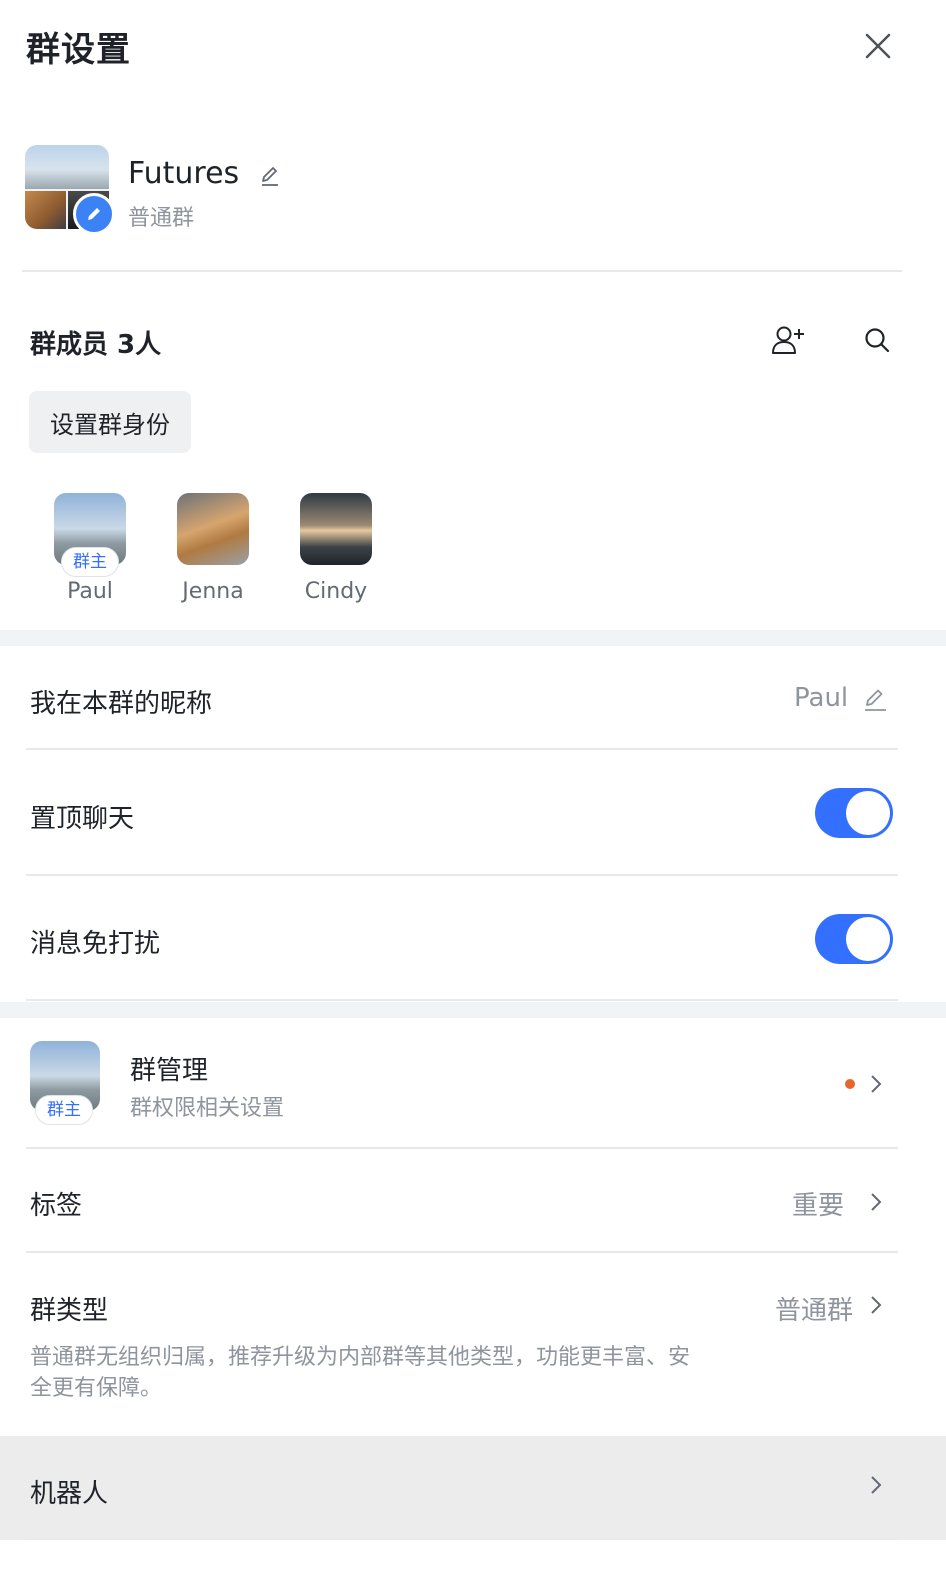 This screenshot has width=946, height=1596. Describe the element at coordinates (814, 1308) in the screenshot. I see `group-type-value: 普通群` at that location.